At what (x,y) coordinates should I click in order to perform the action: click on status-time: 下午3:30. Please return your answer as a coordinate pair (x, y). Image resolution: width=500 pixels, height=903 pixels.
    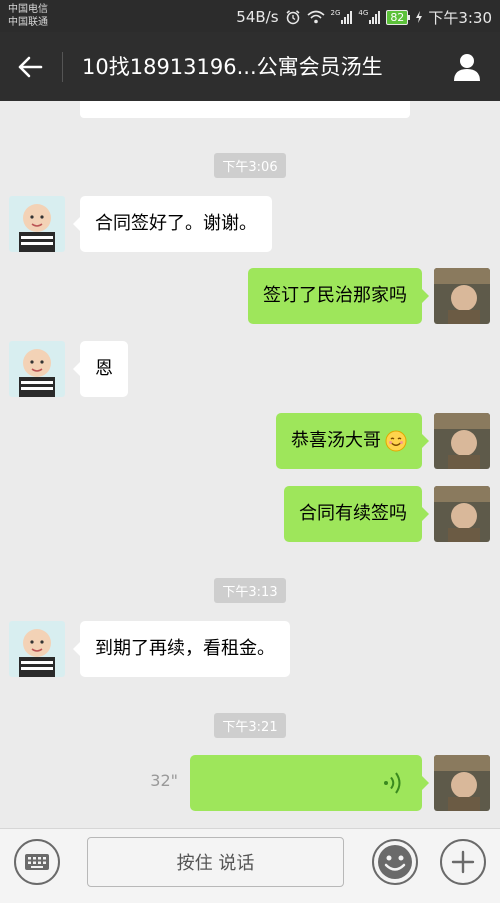
    Looking at the image, I should click on (460, 17).